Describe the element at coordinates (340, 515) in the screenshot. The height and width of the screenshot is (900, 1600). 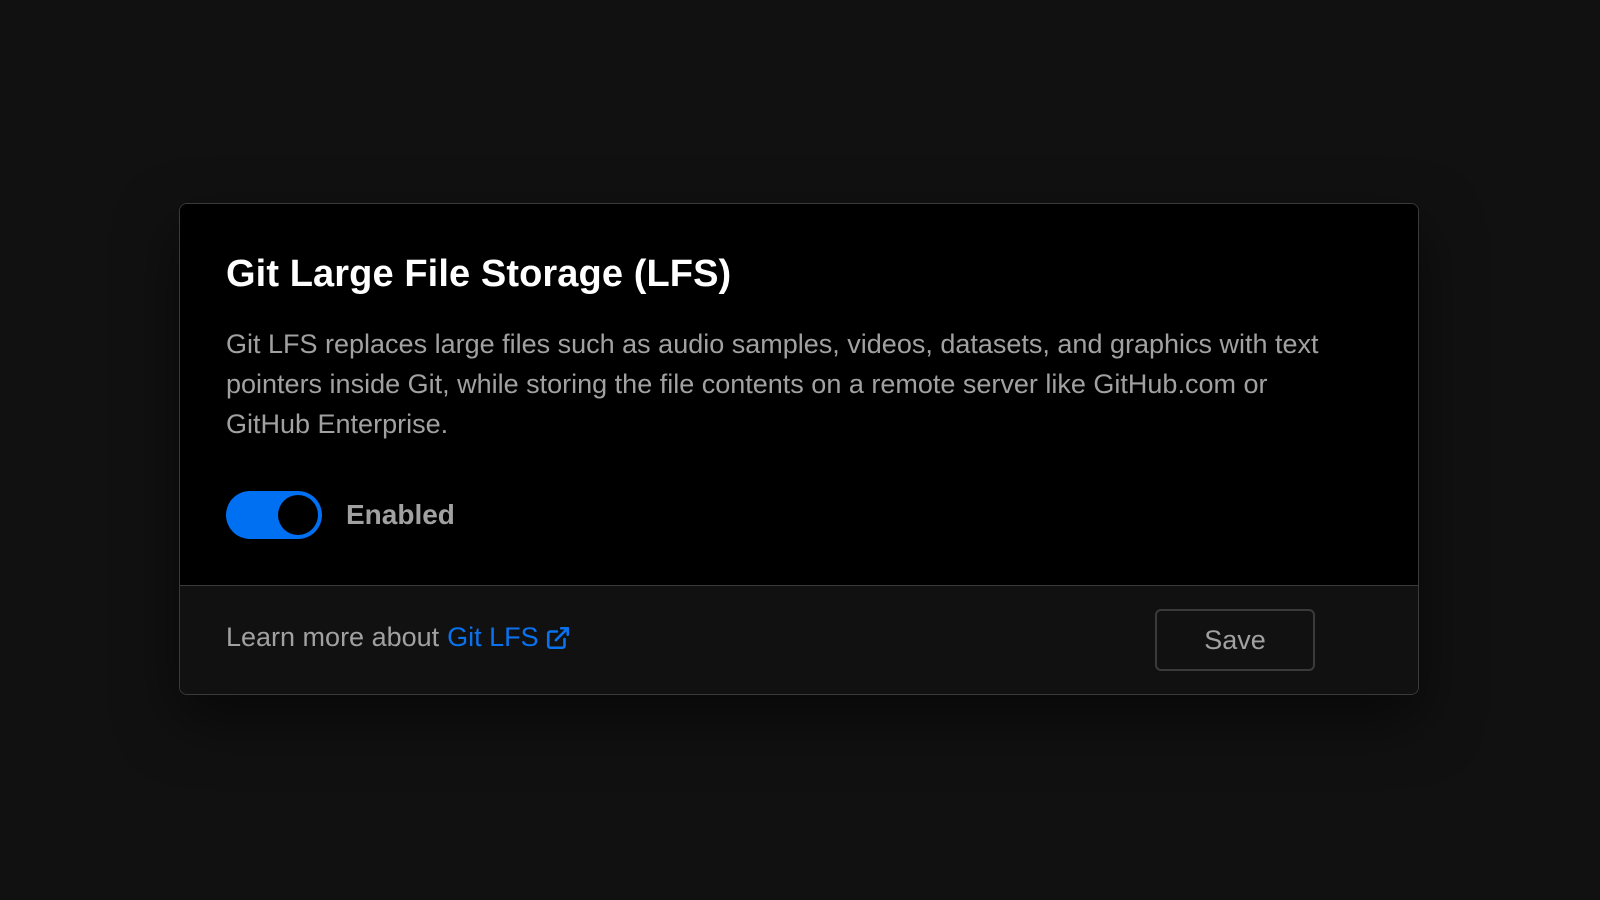
I see `lfs-toggle-row: Enabled` at that location.